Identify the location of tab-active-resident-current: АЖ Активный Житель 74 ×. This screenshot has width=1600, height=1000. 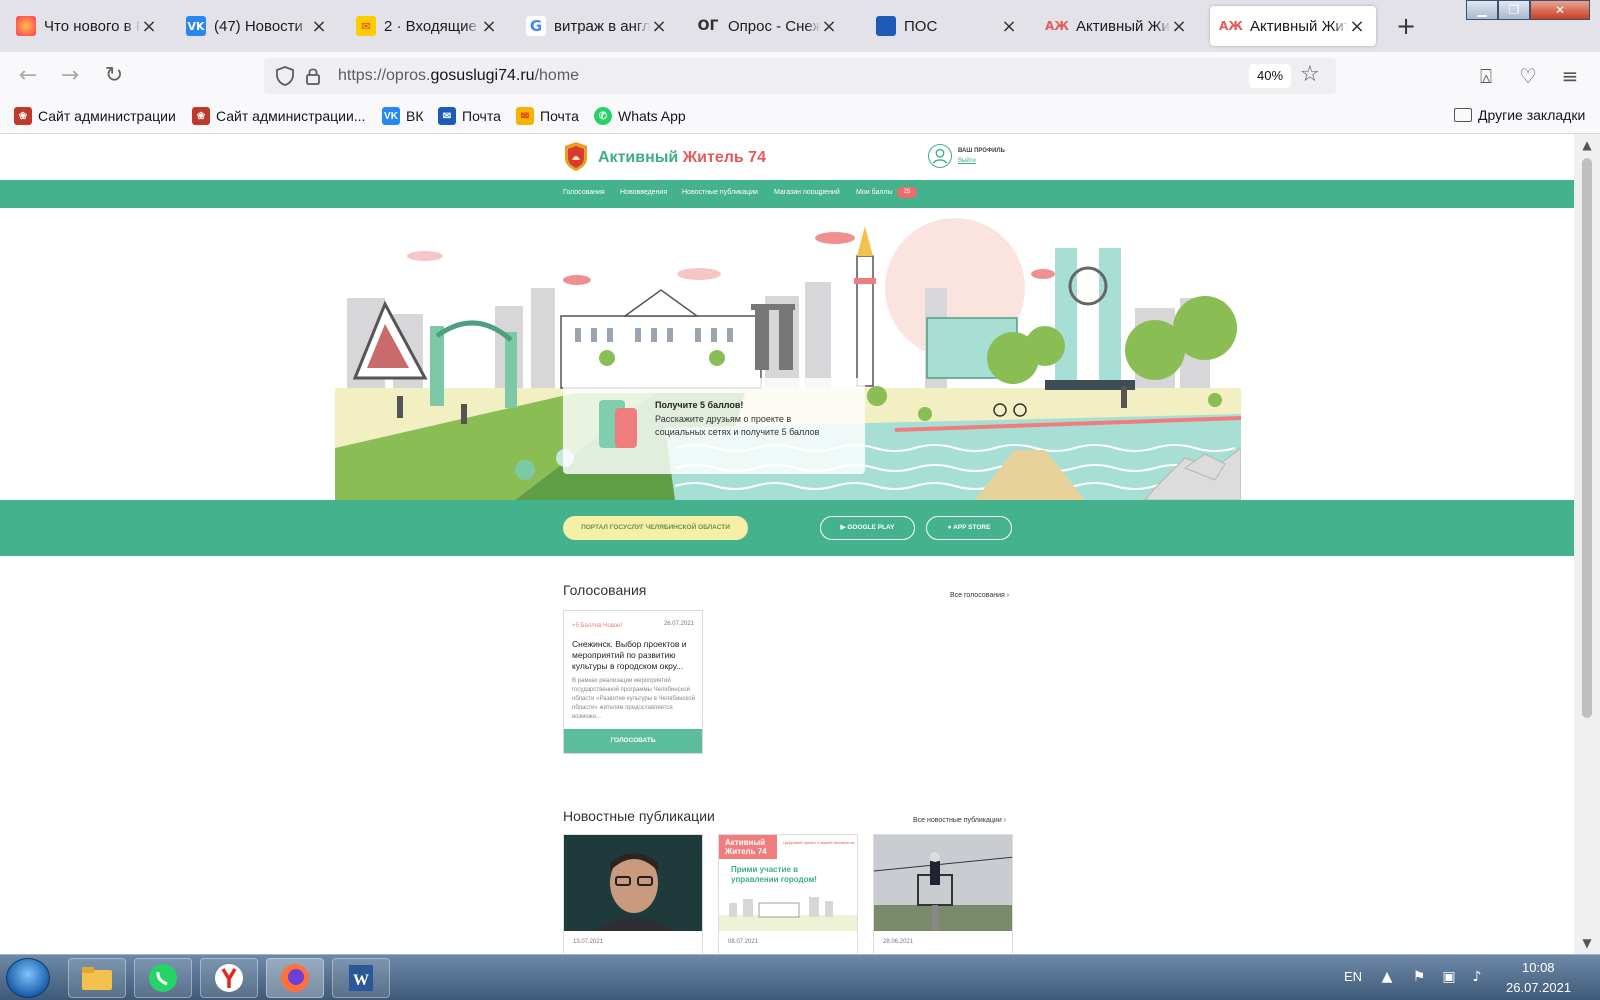
(1293, 26).